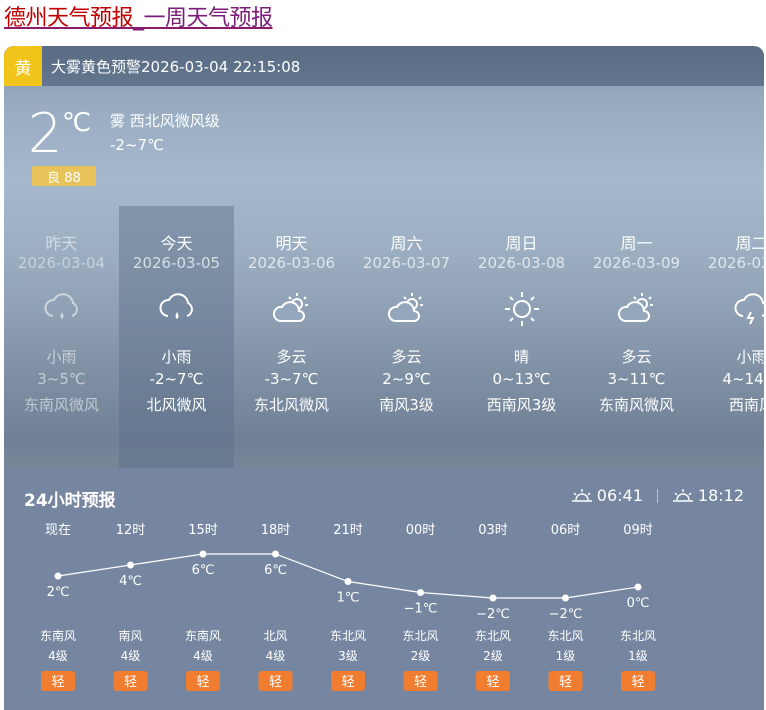 The height and width of the screenshot is (710, 766). Describe the element at coordinates (406, 337) in the screenshot. I see `day-column: 周六 2026-03-07 多云 2~9℃ 南风3级` at that location.